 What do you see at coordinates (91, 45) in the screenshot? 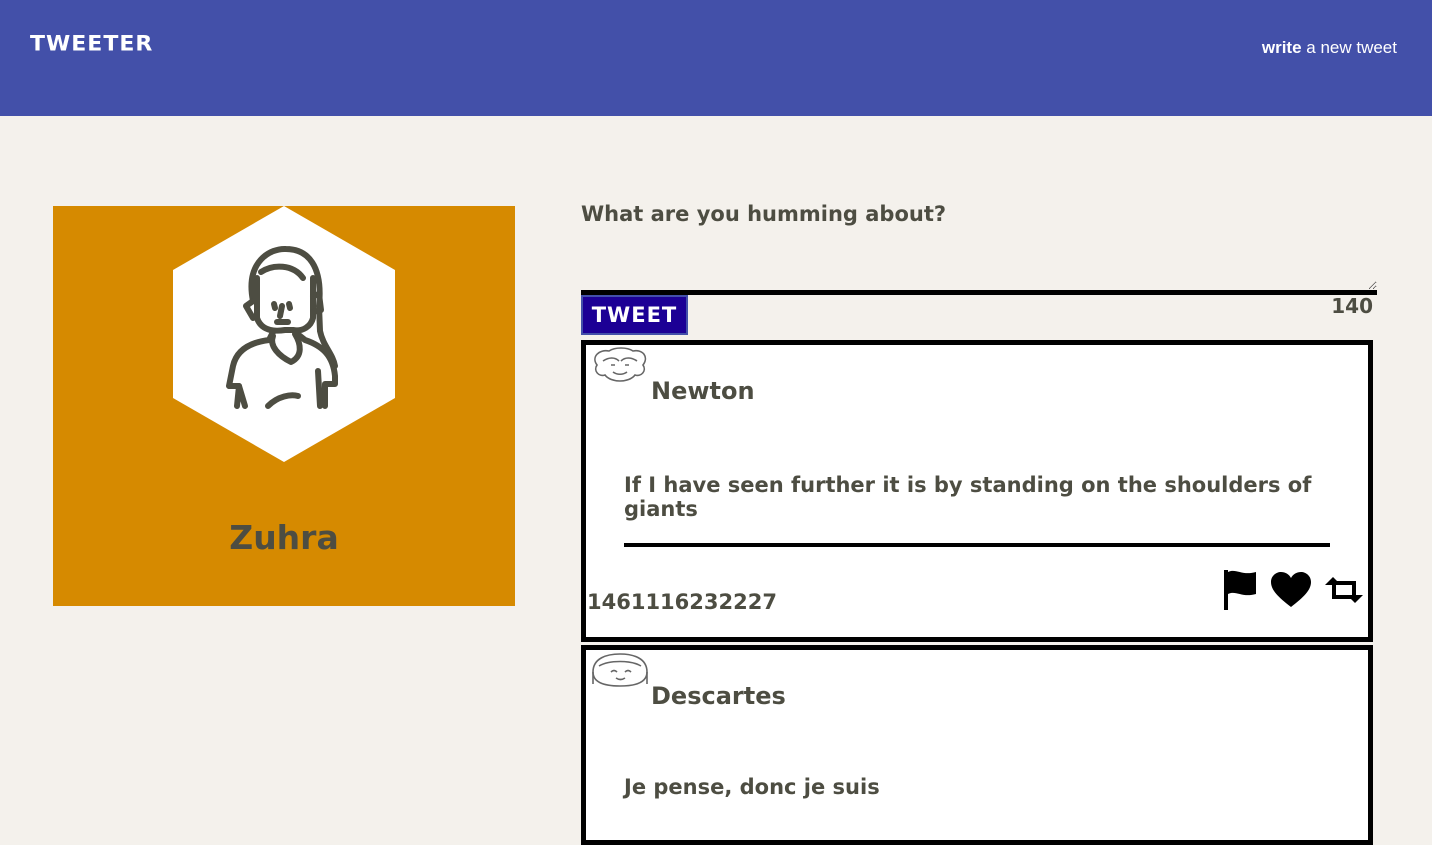
I see `brand-logo: TWEETER` at bounding box center [91, 45].